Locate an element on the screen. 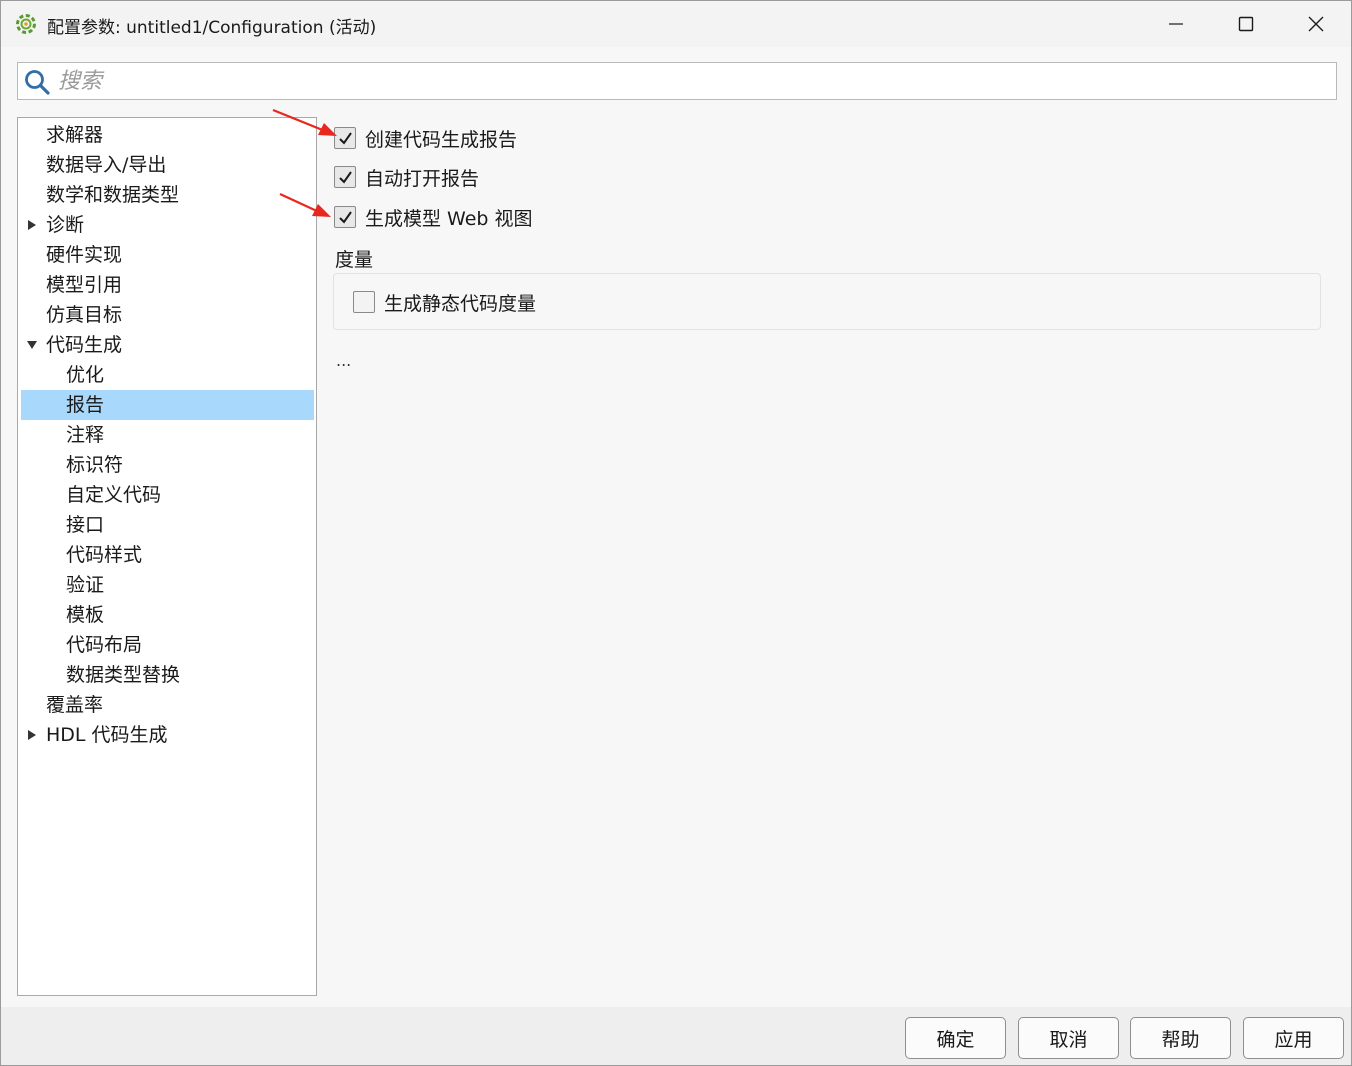 Image resolution: width=1352 pixels, height=1066 pixels. static-metrics-checkbox-row: 生成静态代码度量 is located at coordinates (444, 302).